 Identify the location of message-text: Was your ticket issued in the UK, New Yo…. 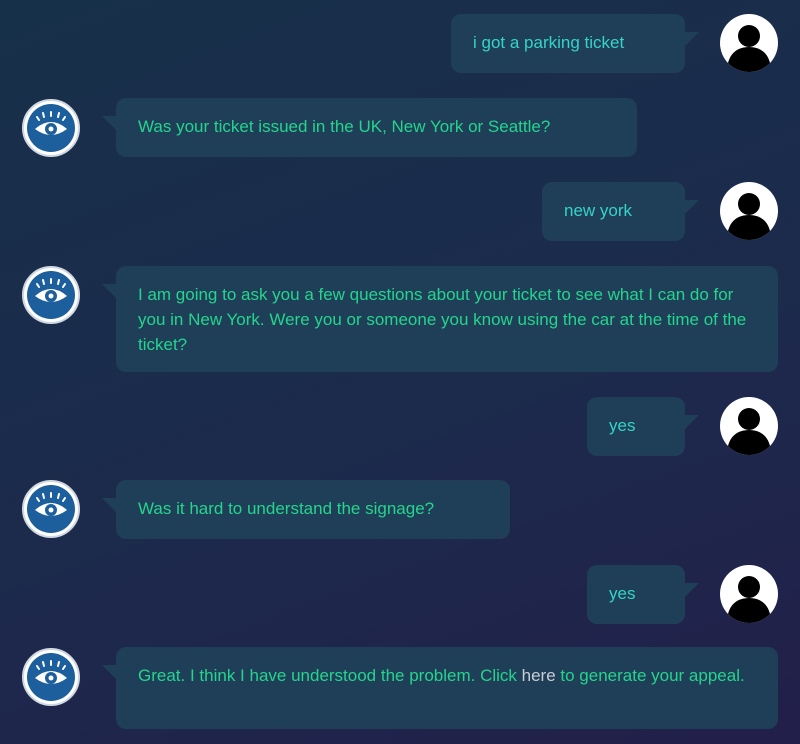
(344, 126).